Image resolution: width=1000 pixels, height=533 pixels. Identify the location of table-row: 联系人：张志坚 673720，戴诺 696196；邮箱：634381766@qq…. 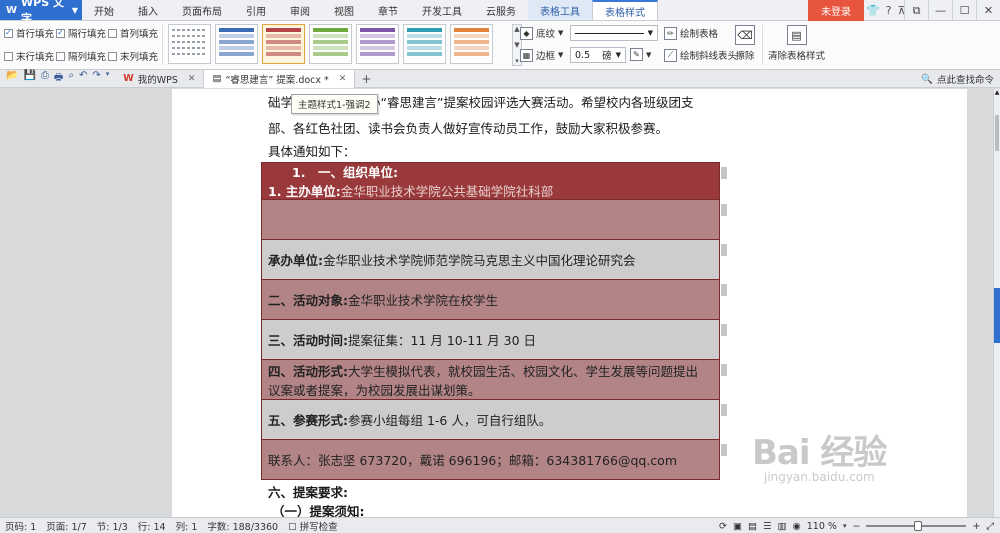
(494, 460).